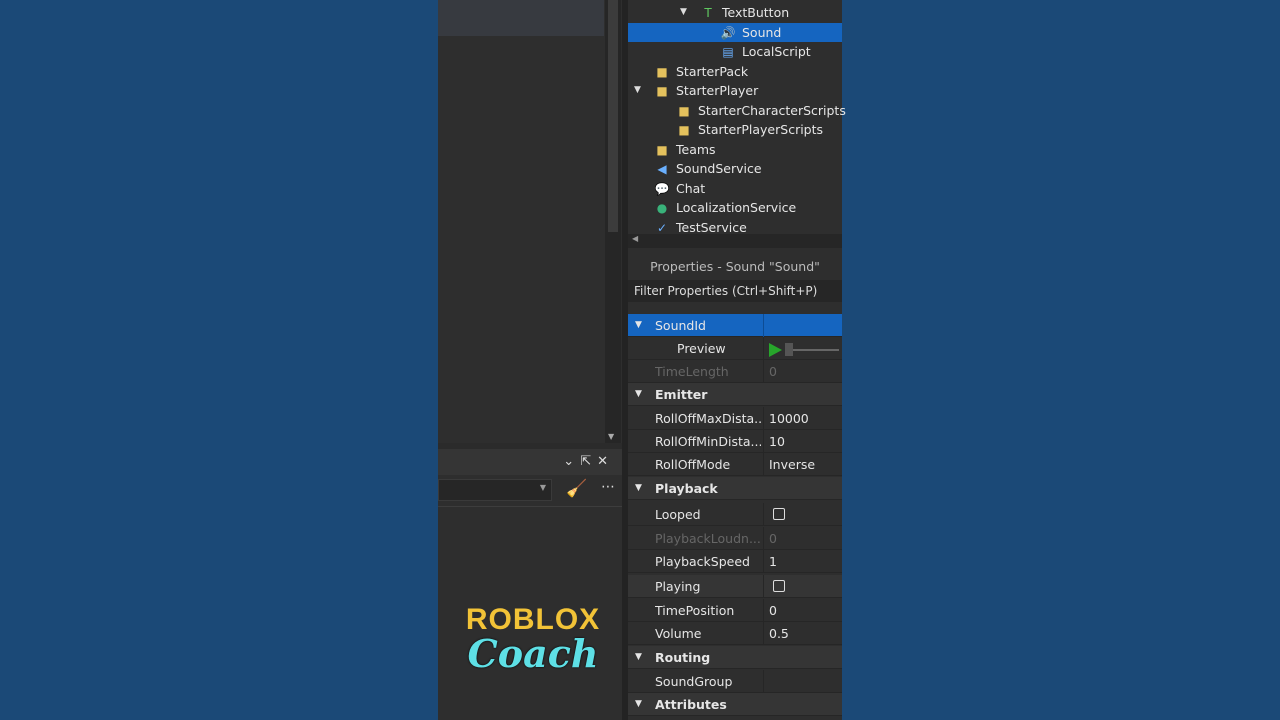 This screenshot has width=1280, height=720. I want to click on property-name: TimePosition, so click(695, 610).